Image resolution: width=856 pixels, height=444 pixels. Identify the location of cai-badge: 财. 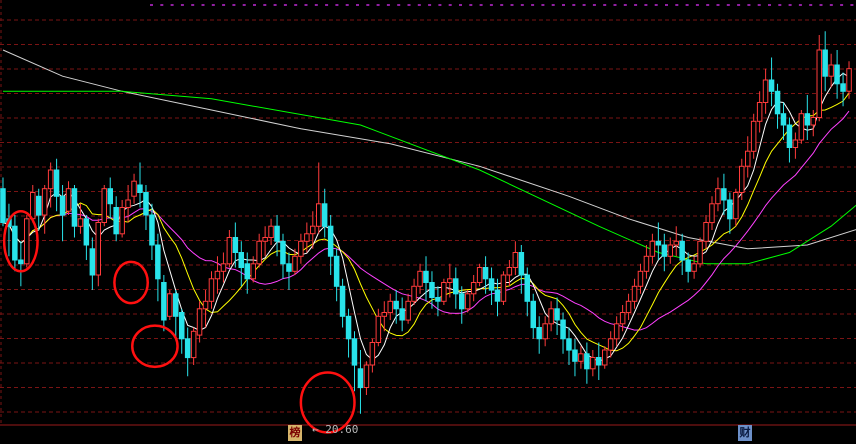
(745, 433).